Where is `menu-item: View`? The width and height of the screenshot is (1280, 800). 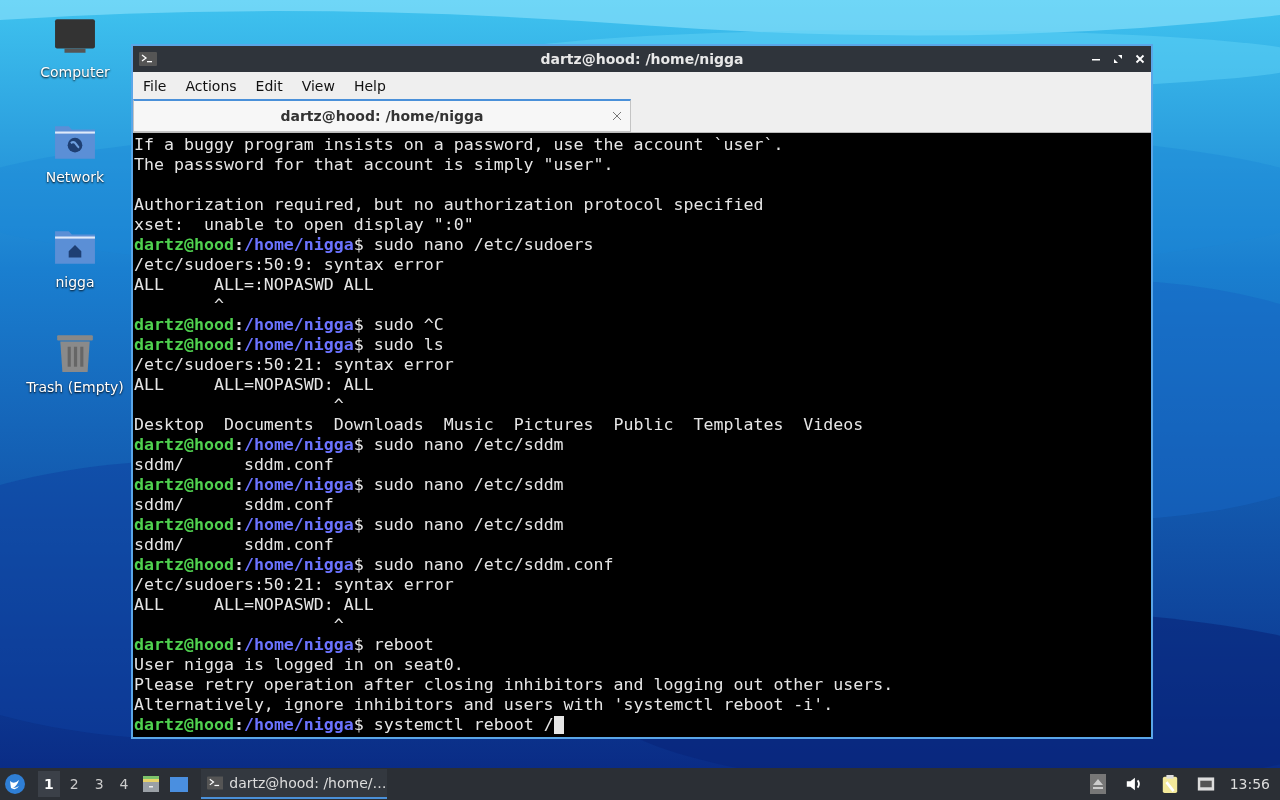 menu-item: View is located at coordinates (318, 85).